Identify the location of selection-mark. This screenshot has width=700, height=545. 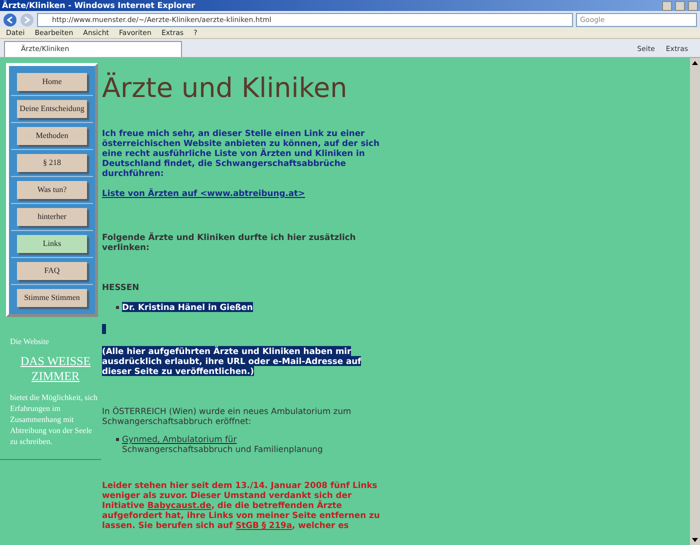
(104, 329).